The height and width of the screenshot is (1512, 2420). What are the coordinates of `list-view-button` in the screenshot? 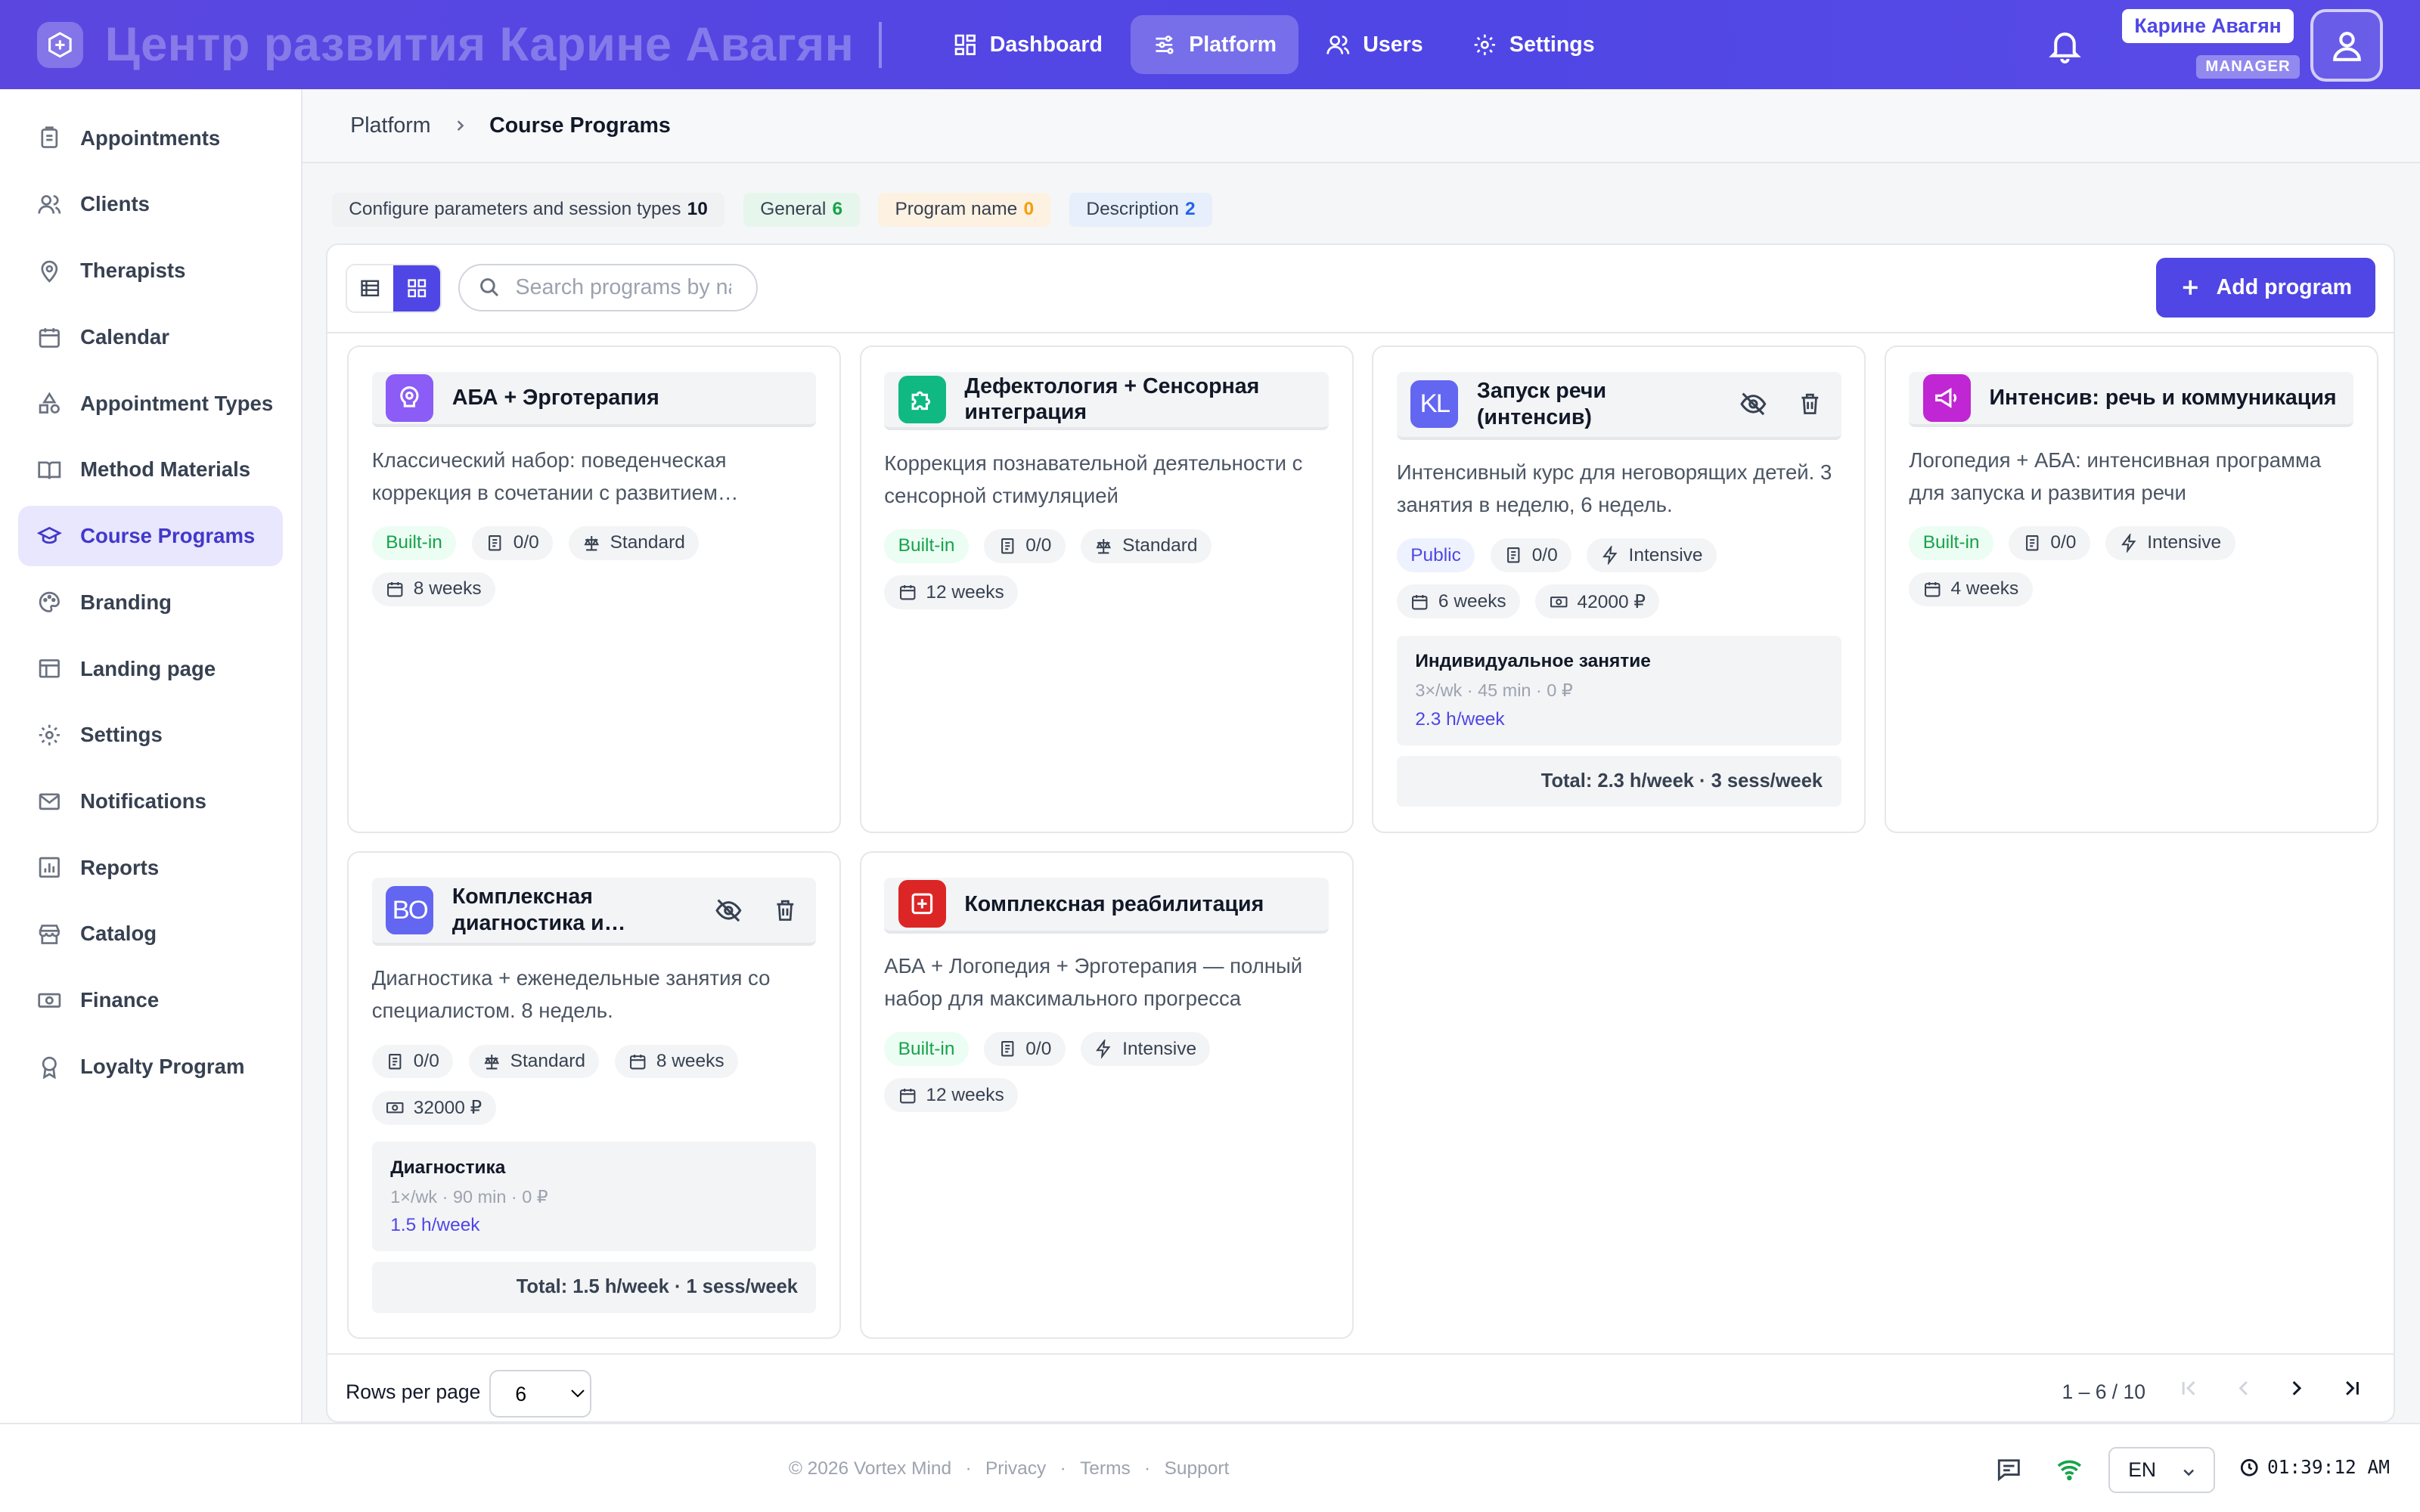 It's located at (370, 288).